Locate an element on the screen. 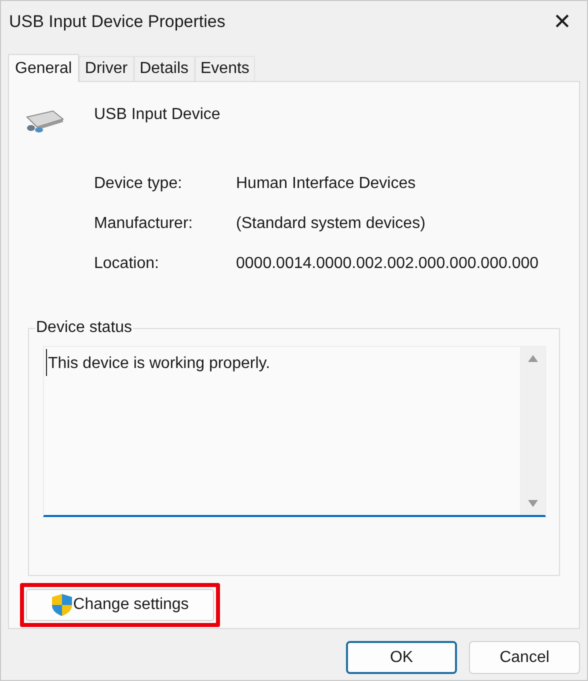 This screenshot has width=588, height=681. ok-button: OK is located at coordinates (401, 657).